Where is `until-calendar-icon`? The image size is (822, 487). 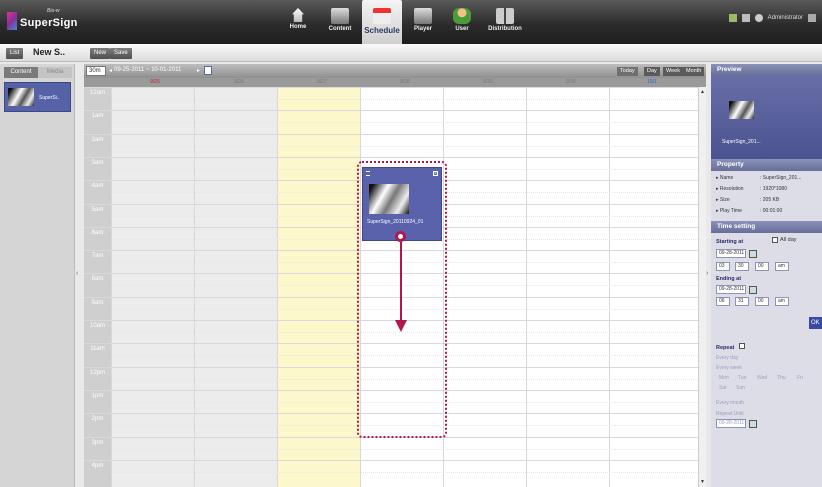
until-calendar-icon is located at coordinates (753, 424).